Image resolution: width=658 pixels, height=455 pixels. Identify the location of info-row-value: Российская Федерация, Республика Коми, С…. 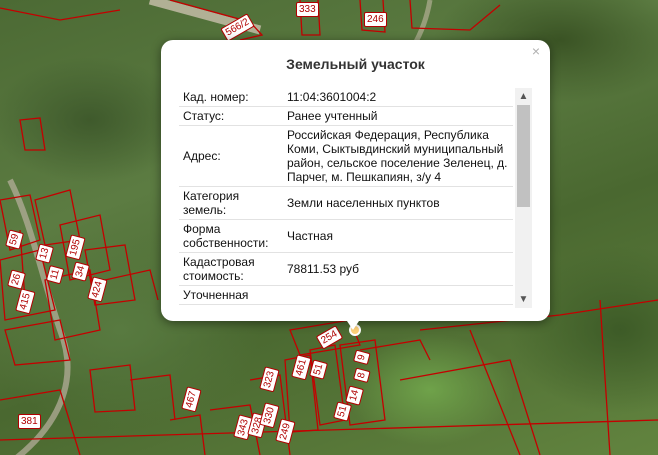
(398, 156).